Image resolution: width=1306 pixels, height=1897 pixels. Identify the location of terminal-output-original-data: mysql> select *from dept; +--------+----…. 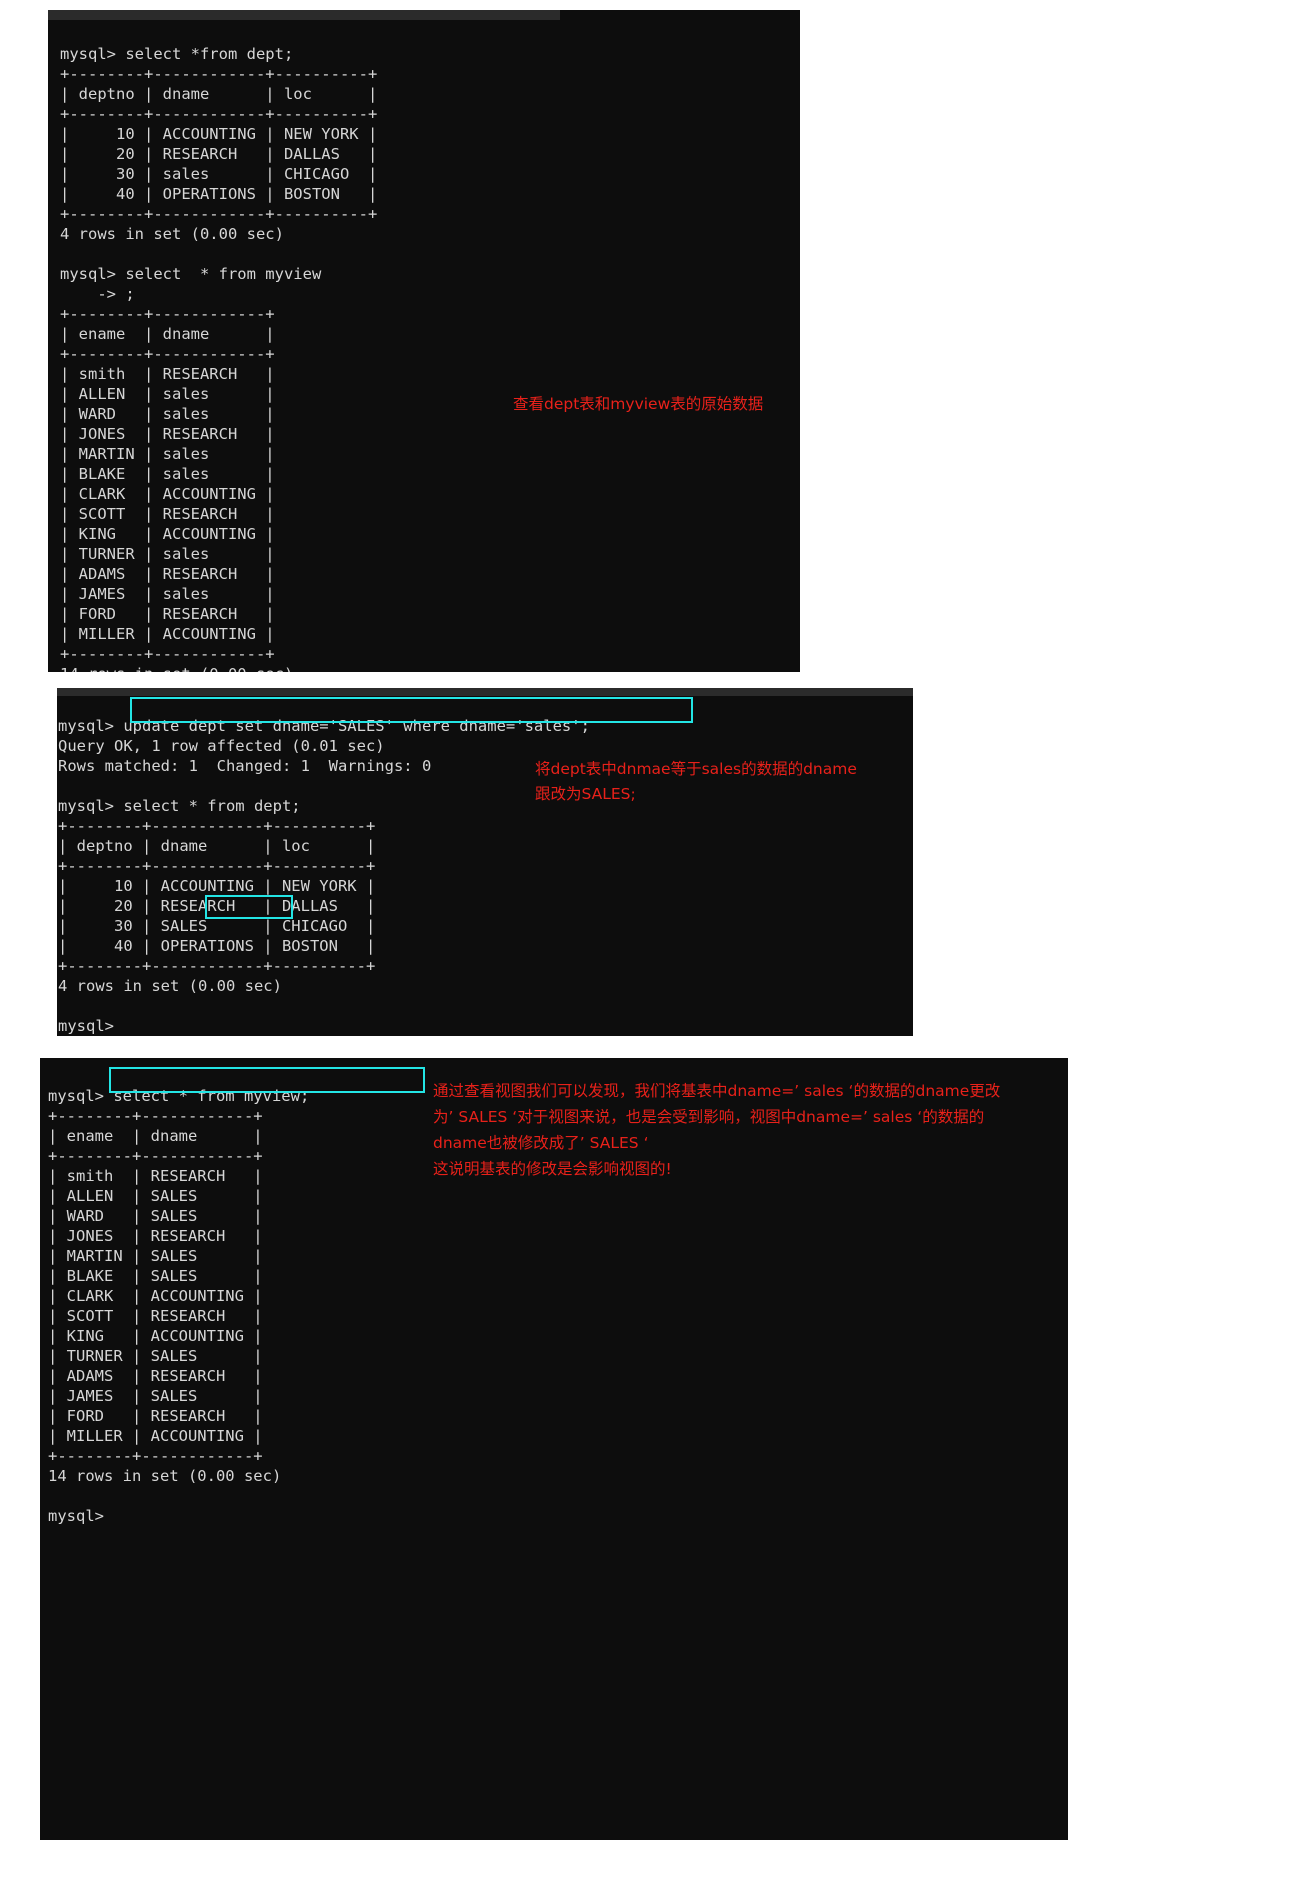
(219, 358).